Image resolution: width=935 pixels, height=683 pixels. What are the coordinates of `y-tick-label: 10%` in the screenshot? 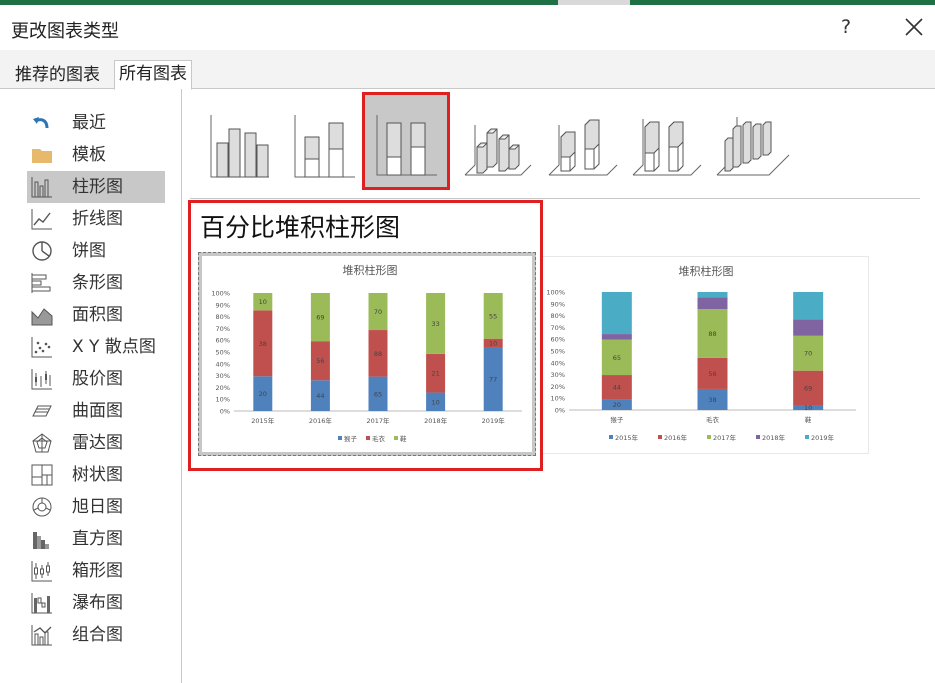 It's located at (558, 399).